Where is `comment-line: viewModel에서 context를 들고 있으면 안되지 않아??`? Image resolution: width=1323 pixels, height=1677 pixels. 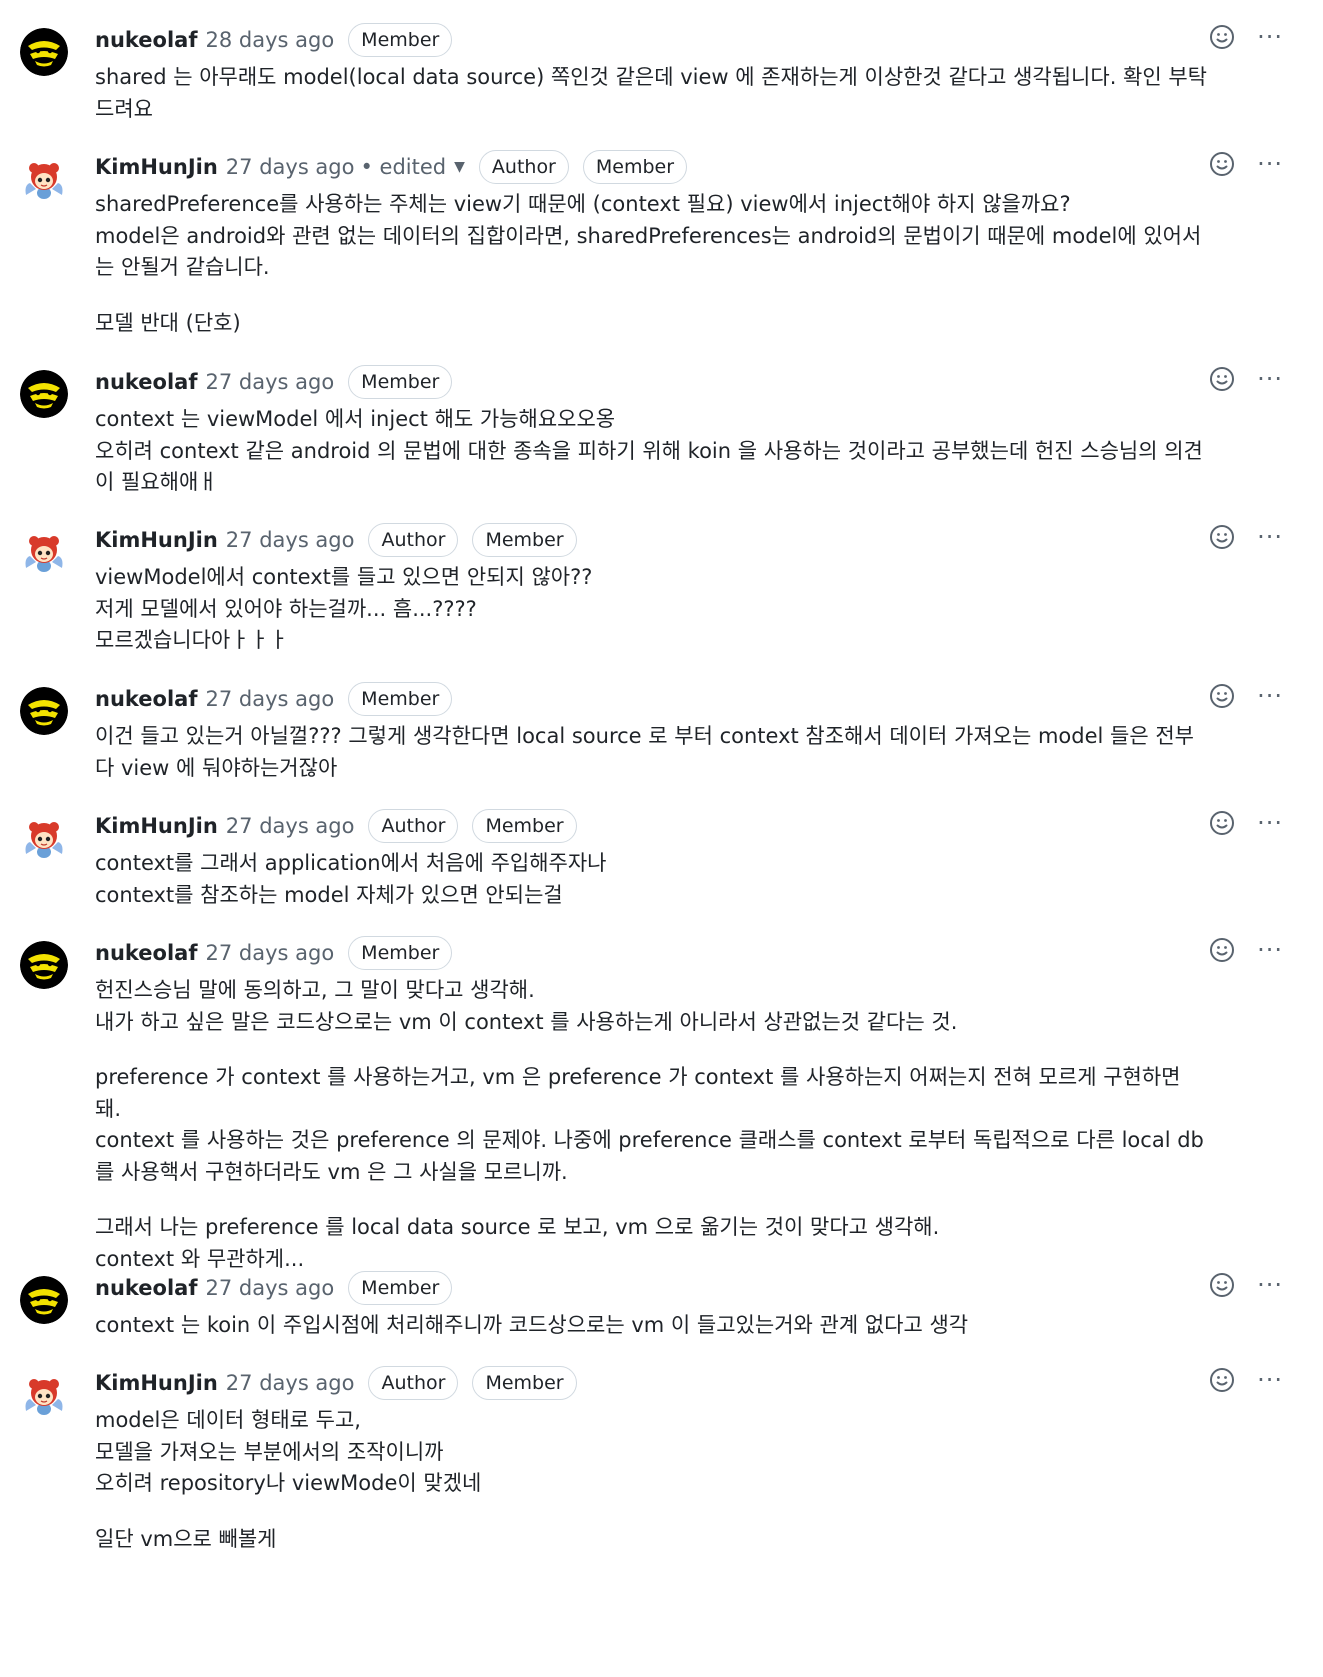
comment-line: viewModel에서 context를 들고 있으면 안되지 않아?? is located at coordinates (344, 577).